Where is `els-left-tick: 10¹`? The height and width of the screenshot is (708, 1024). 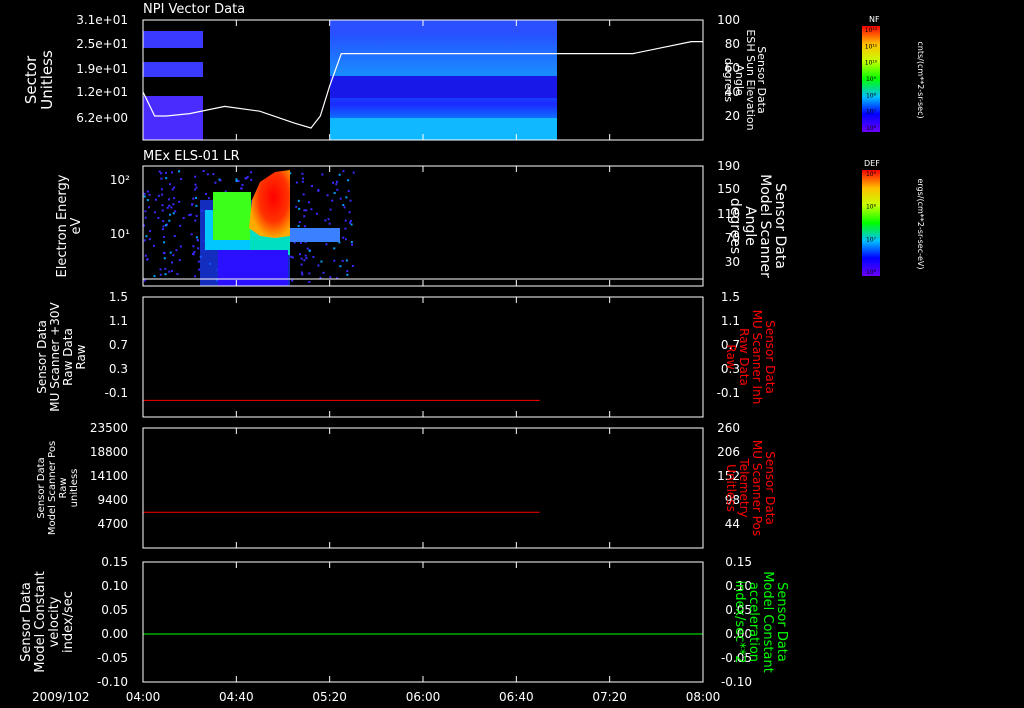
els-left-tick: 10¹ is located at coordinates (120, 234).